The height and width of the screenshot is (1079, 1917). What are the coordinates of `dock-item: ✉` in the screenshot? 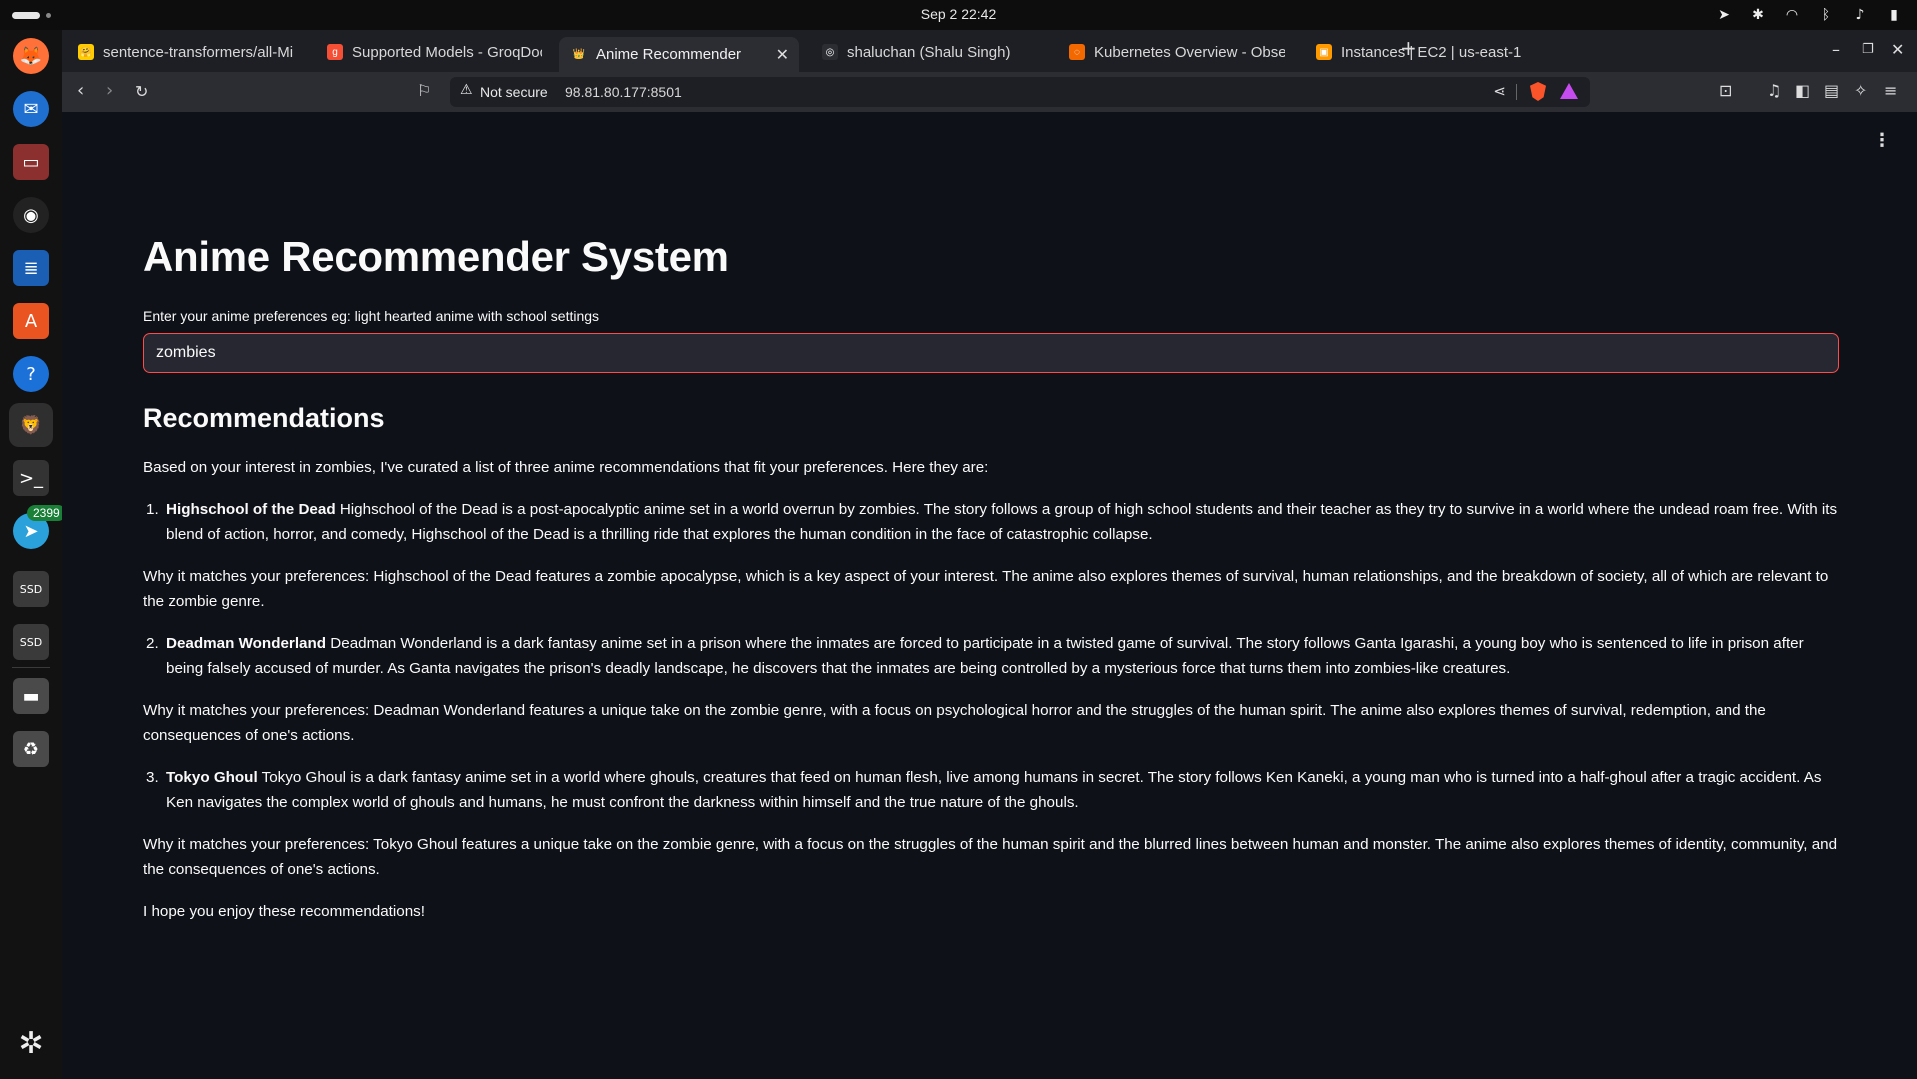 It's located at (31, 109).